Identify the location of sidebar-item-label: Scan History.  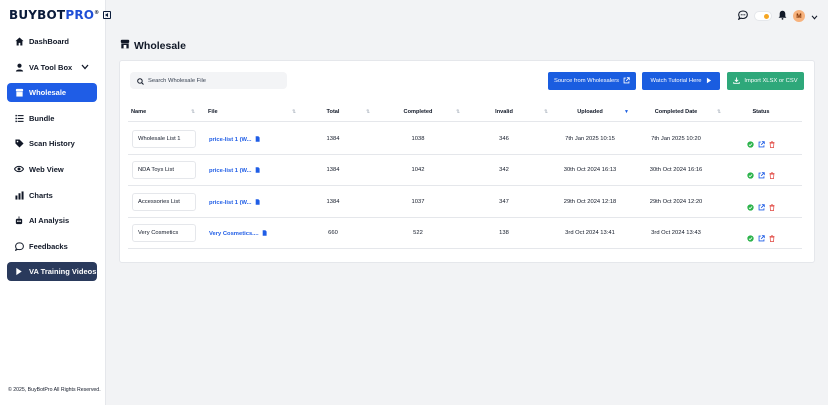
(52, 144).